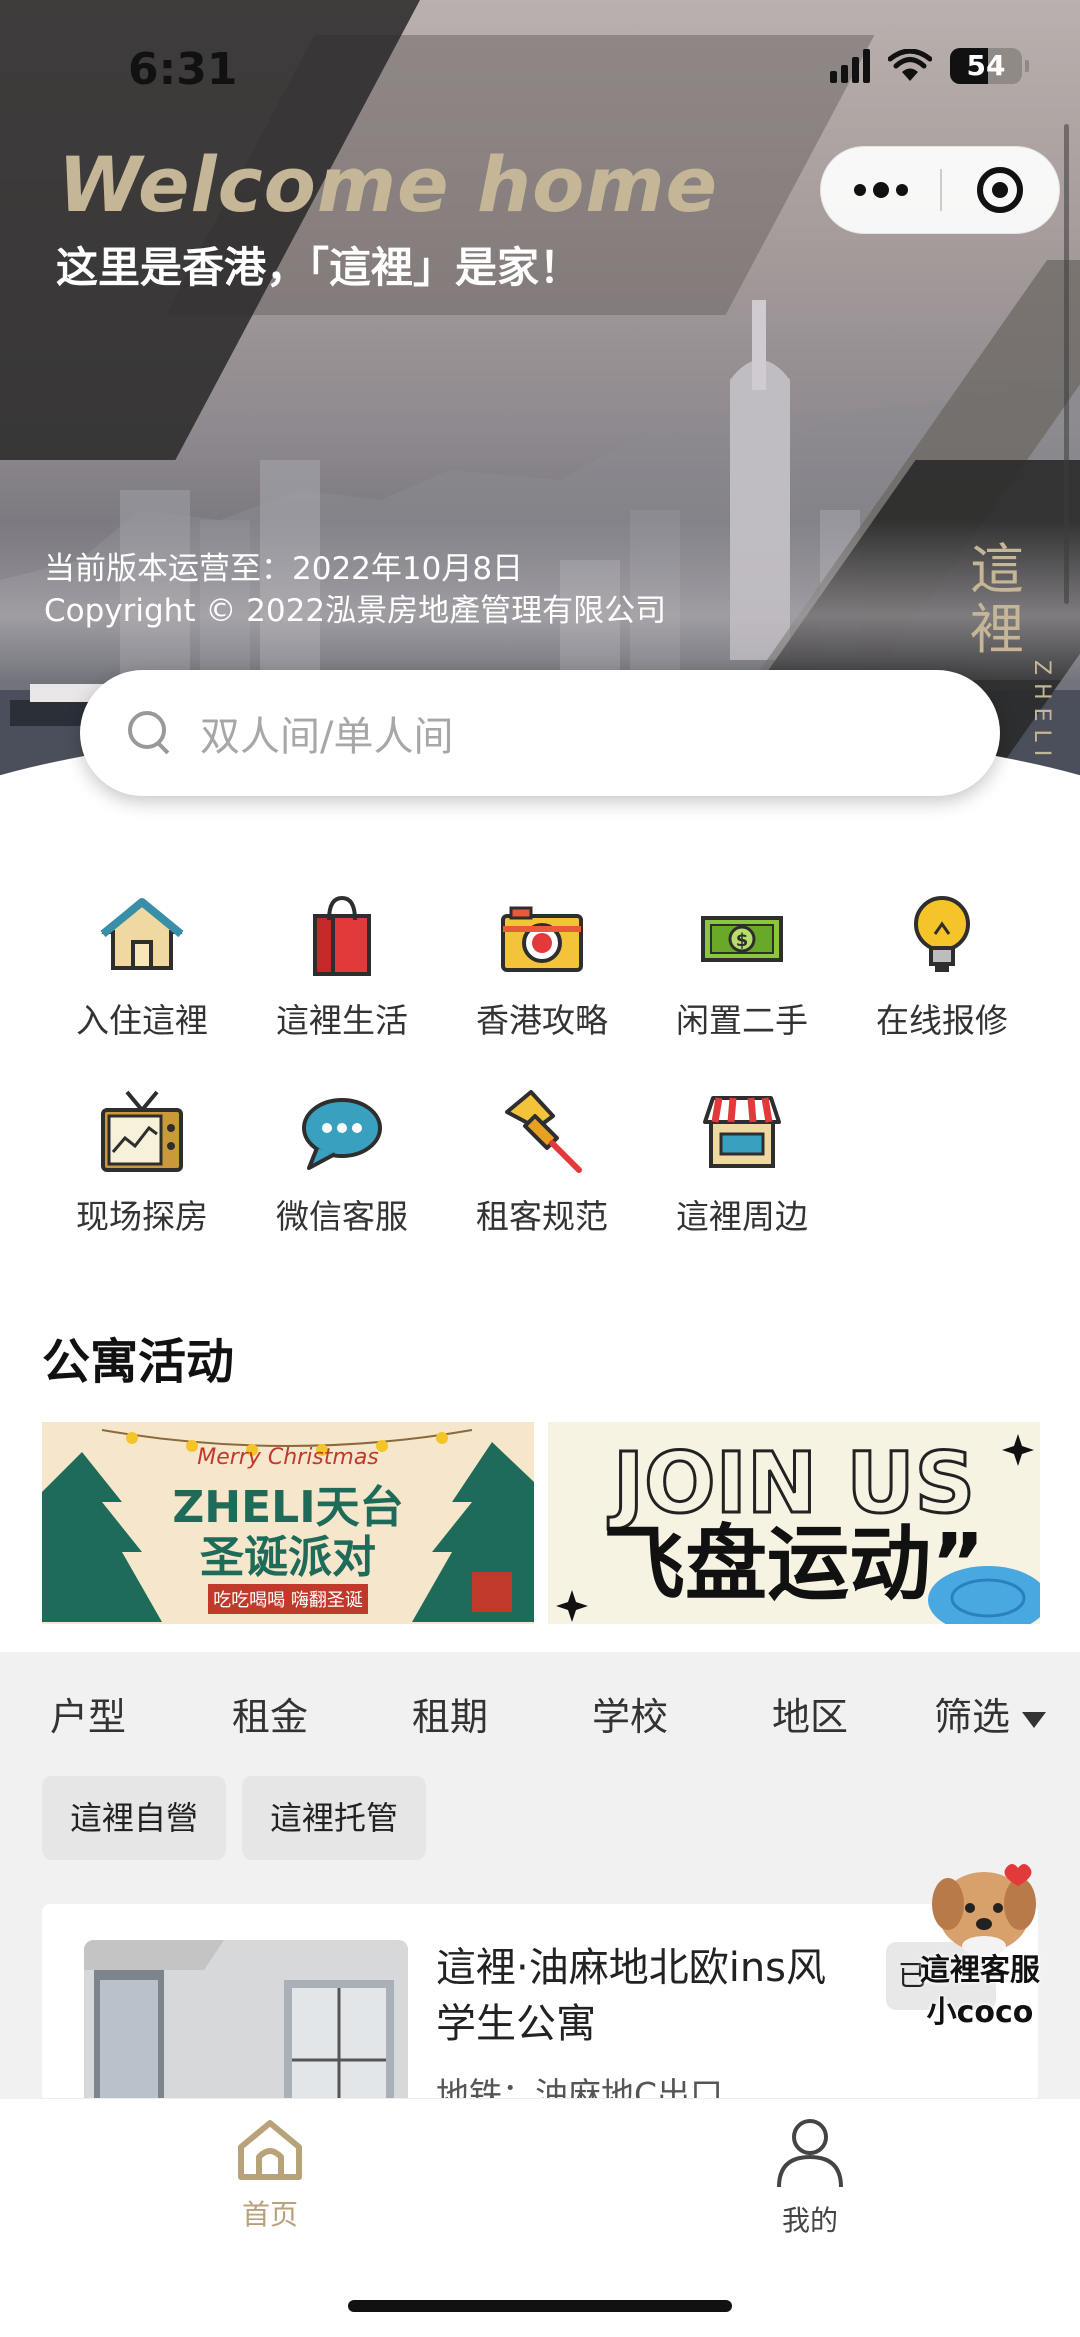 The width and height of the screenshot is (1080, 2337). What do you see at coordinates (542, 1216) in the screenshot?
I see `menu-label: 租客规范` at bounding box center [542, 1216].